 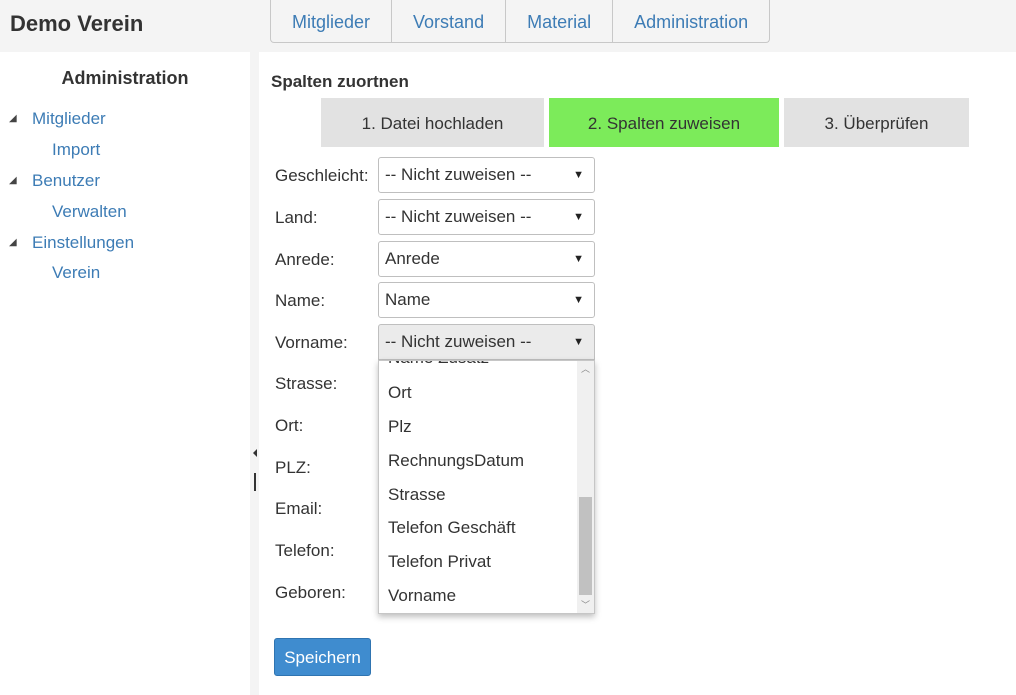 I want to click on label-land: Land:, so click(x=296, y=217).